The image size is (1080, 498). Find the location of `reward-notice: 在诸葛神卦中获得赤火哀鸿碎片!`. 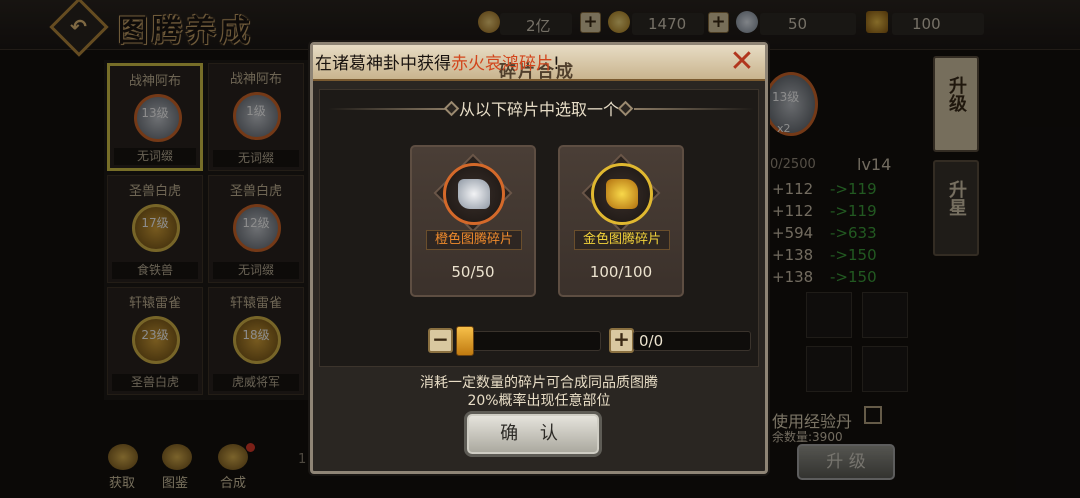

reward-notice: 在诸葛神卦中获得赤火哀鸿碎片! is located at coordinates (437, 61).